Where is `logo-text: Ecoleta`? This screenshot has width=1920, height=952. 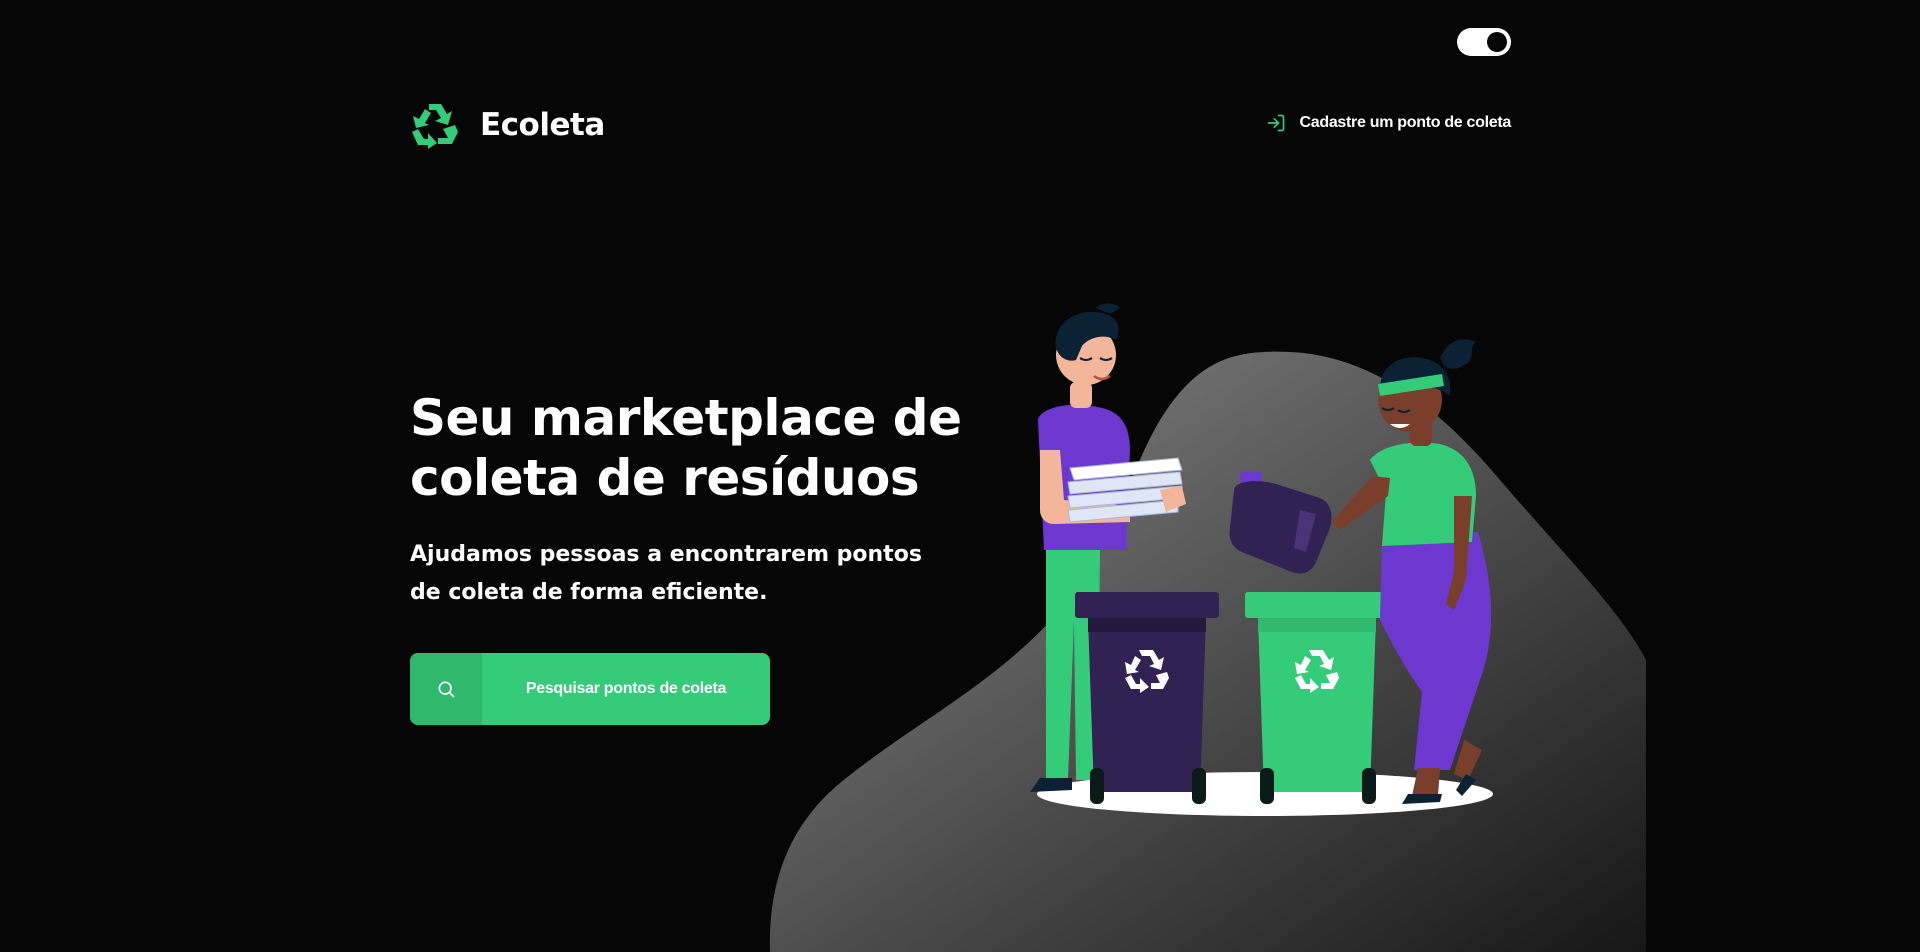 logo-text: Ecoleta is located at coordinates (542, 125).